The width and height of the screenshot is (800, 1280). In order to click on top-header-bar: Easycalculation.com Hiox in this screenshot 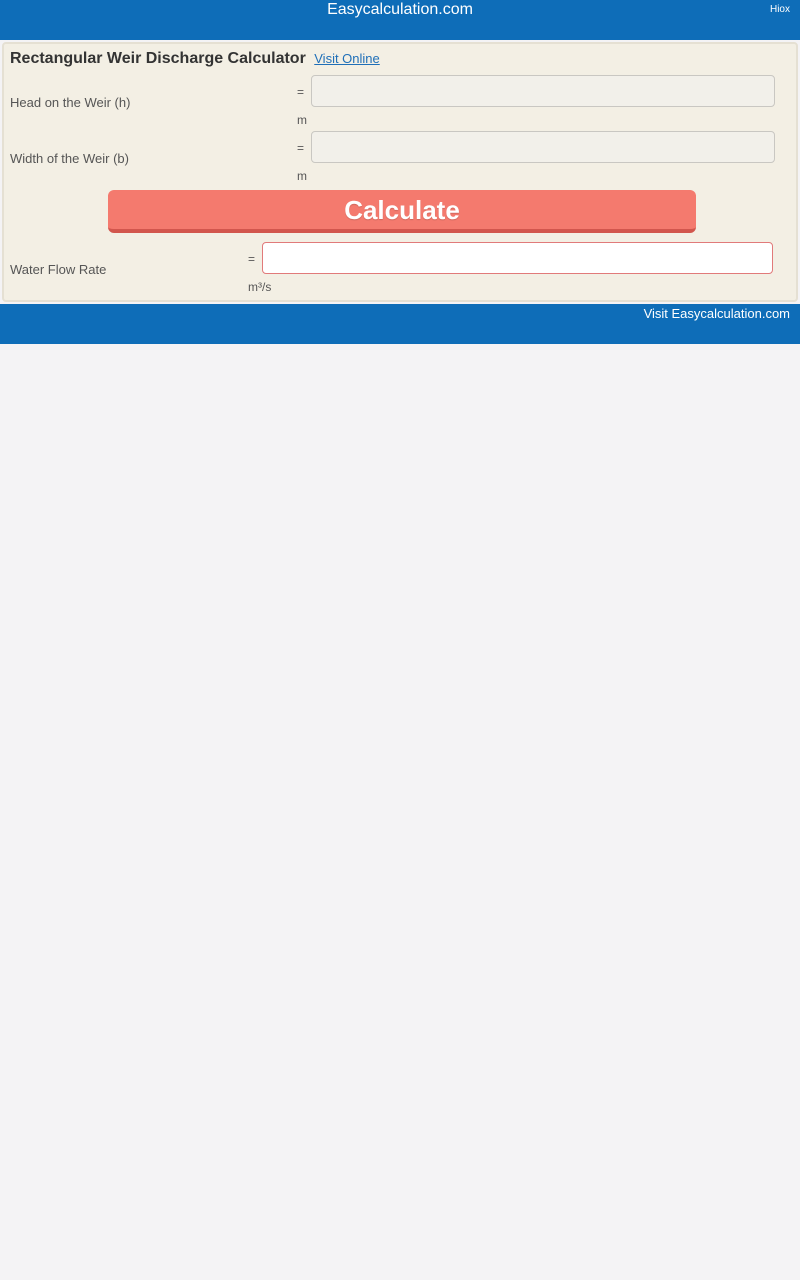, I will do `click(400, 20)`.